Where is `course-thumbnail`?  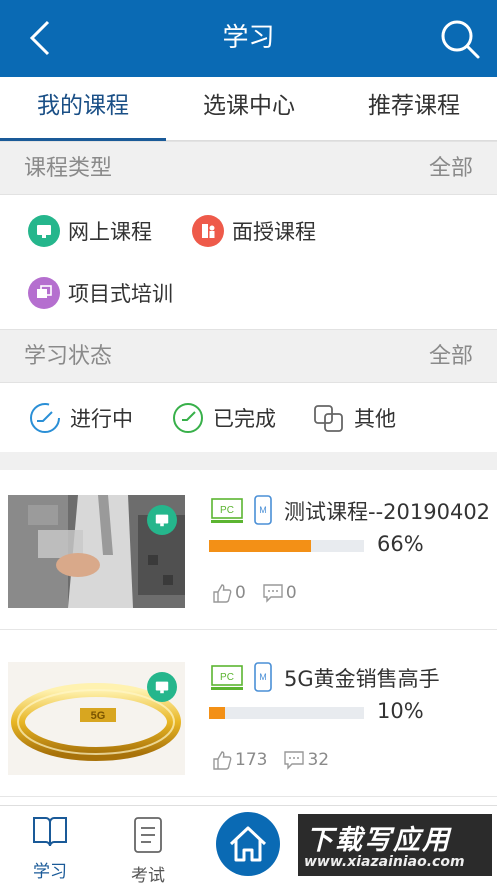 course-thumbnail is located at coordinates (96, 551).